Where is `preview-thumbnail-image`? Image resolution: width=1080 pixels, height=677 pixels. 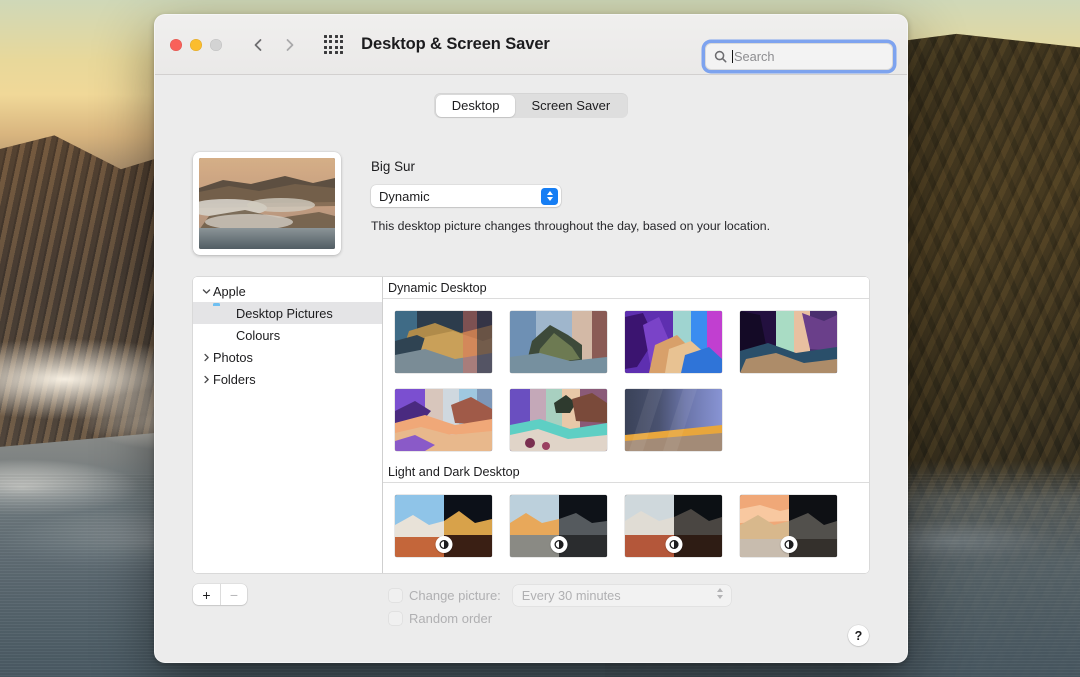 preview-thumbnail-image is located at coordinates (267, 203).